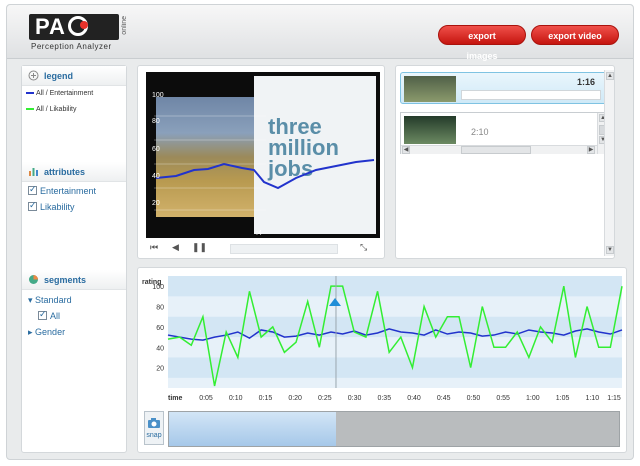 Image resolution: width=640 pixels, height=466 pixels. I want to click on clip-list-scrollbar: ▲ ▼, so click(609, 163).